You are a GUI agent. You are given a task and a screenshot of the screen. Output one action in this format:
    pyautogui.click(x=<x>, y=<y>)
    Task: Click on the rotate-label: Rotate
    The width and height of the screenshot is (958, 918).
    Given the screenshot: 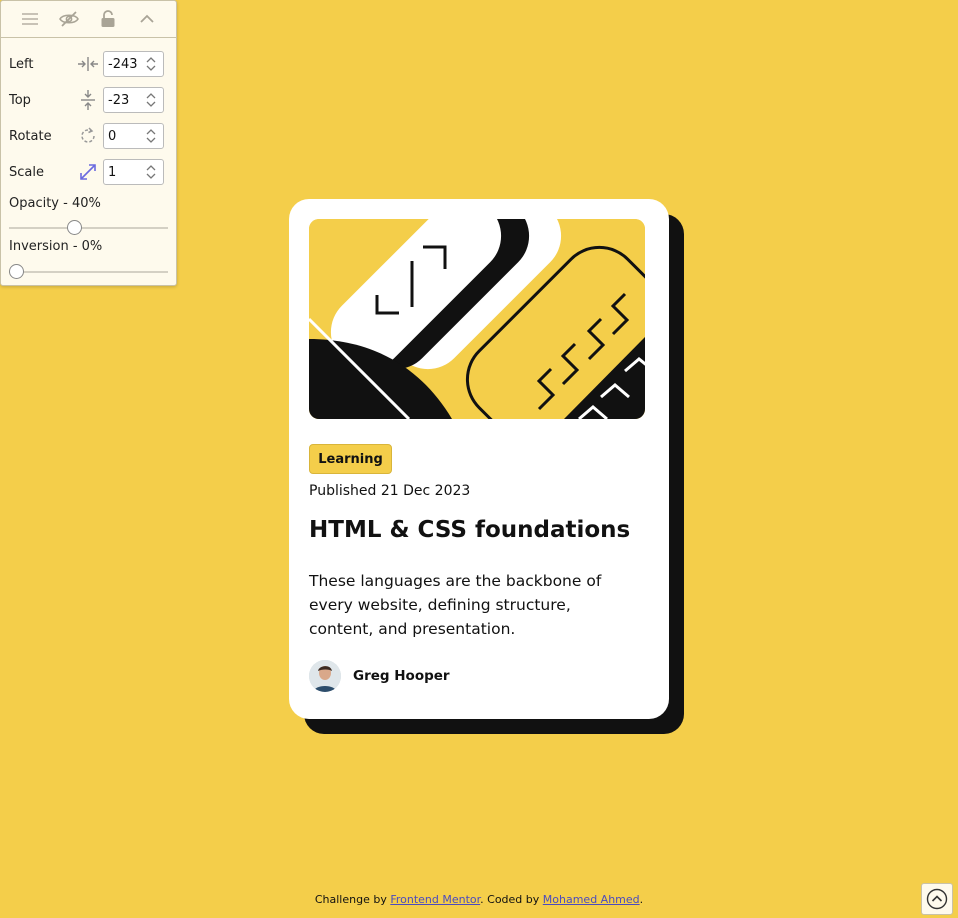 What is the action you would take?
    pyautogui.click(x=30, y=136)
    